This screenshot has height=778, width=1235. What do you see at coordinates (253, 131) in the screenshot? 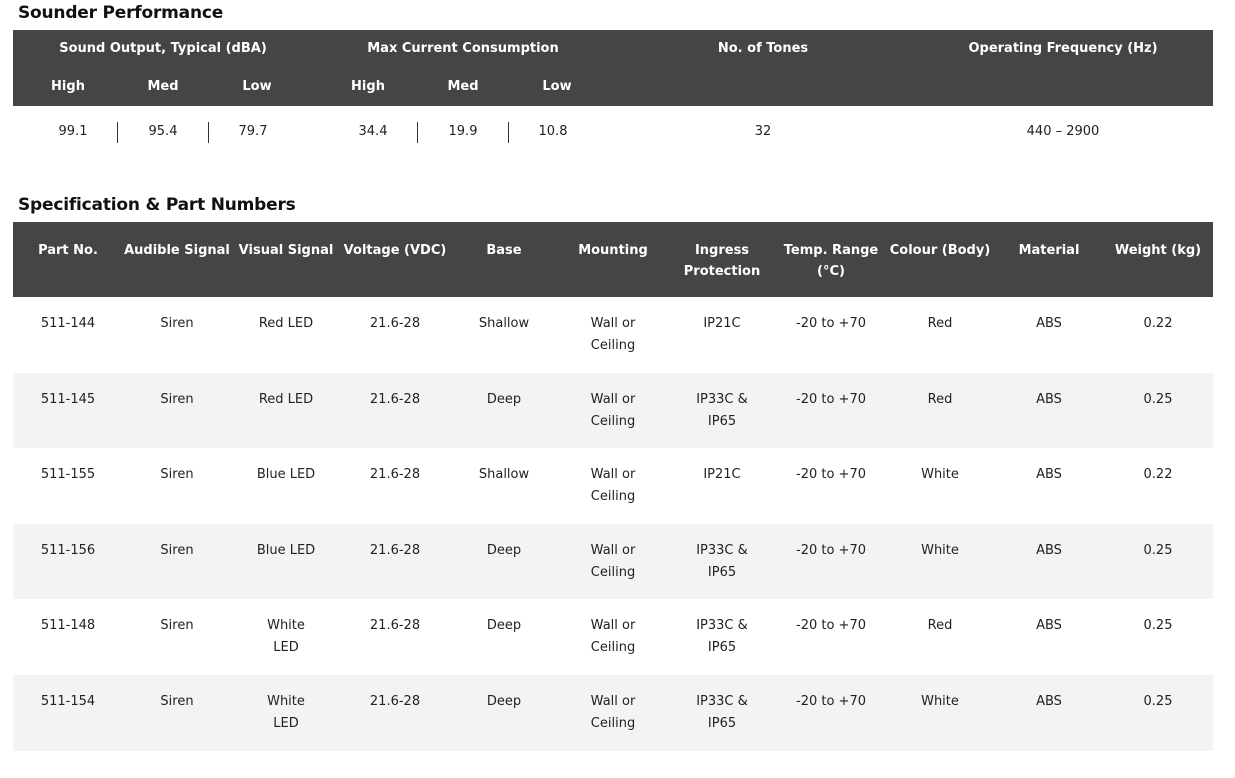
I see `sound-low-value: 79.7` at bounding box center [253, 131].